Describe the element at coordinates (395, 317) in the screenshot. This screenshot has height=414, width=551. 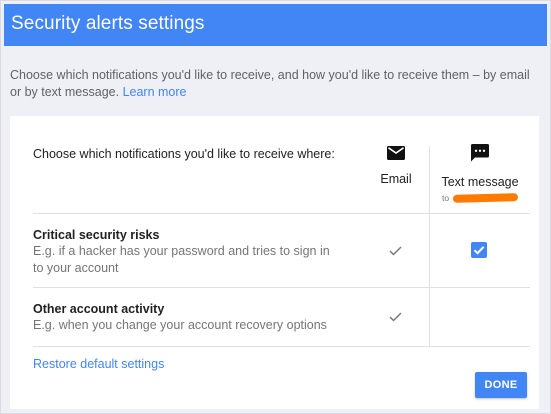
I see `check-icon-email-other` at that location.